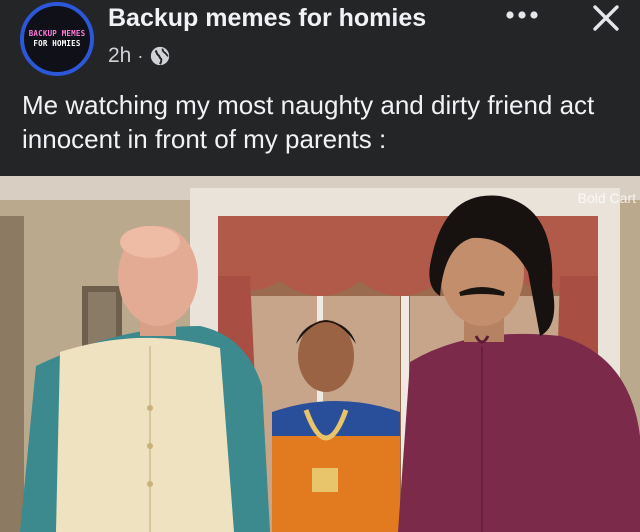 The width and height of the screenshot is (640, 532). I want to click on more-options-button, so click(522, 15).